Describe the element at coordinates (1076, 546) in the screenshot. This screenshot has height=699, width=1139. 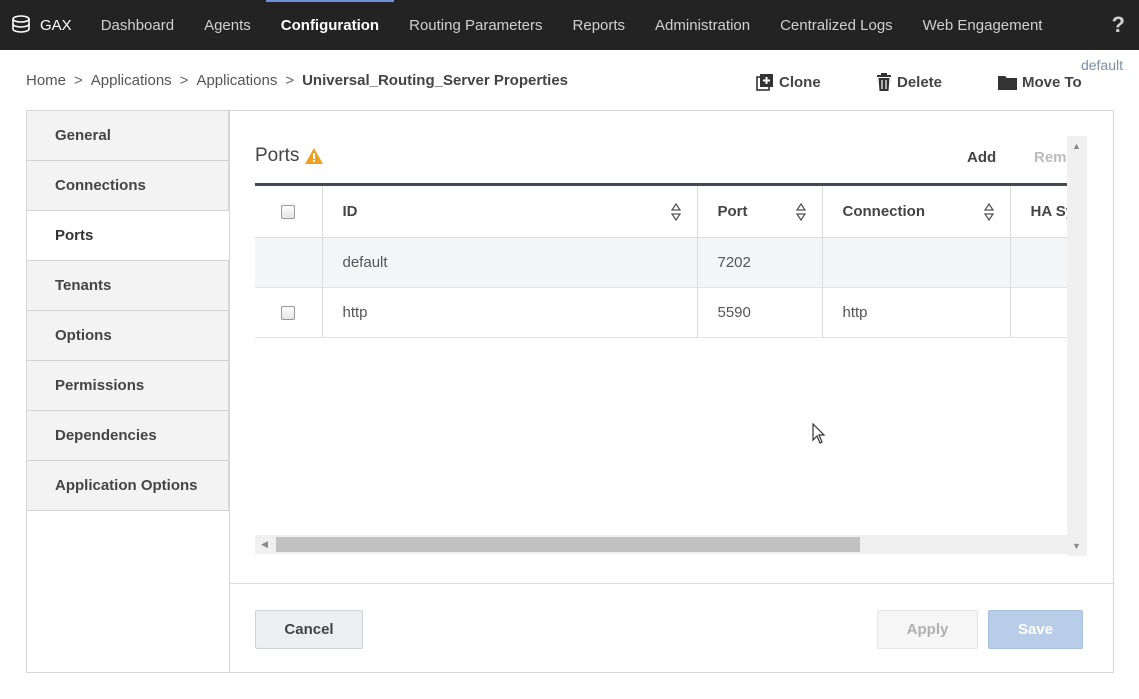
I see `scroll-down-icon: ▼` at that location.